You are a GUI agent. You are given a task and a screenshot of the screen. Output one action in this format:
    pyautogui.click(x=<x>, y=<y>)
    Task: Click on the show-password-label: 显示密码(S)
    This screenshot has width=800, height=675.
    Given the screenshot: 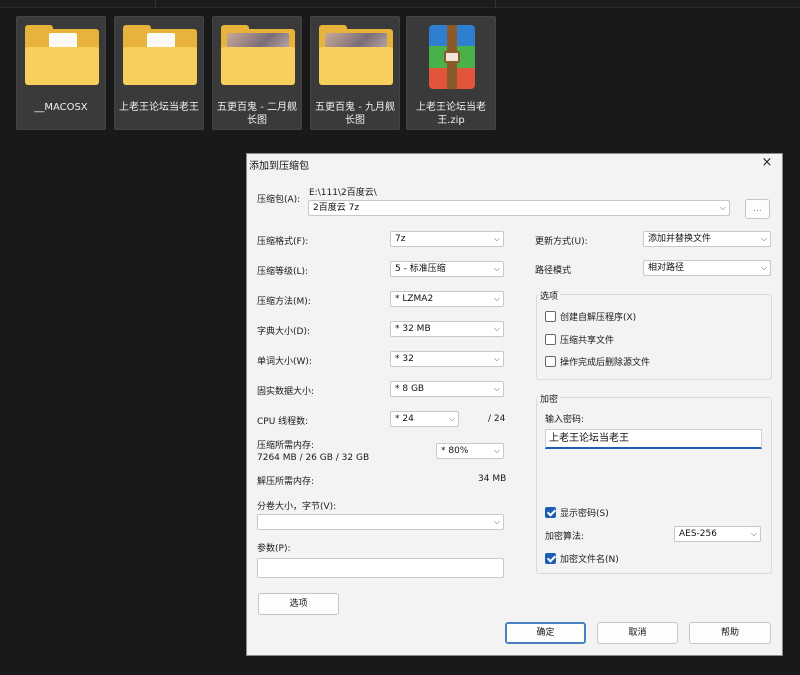 What is the action you would take?
    pyautogui.click(x=584, y=514)
    